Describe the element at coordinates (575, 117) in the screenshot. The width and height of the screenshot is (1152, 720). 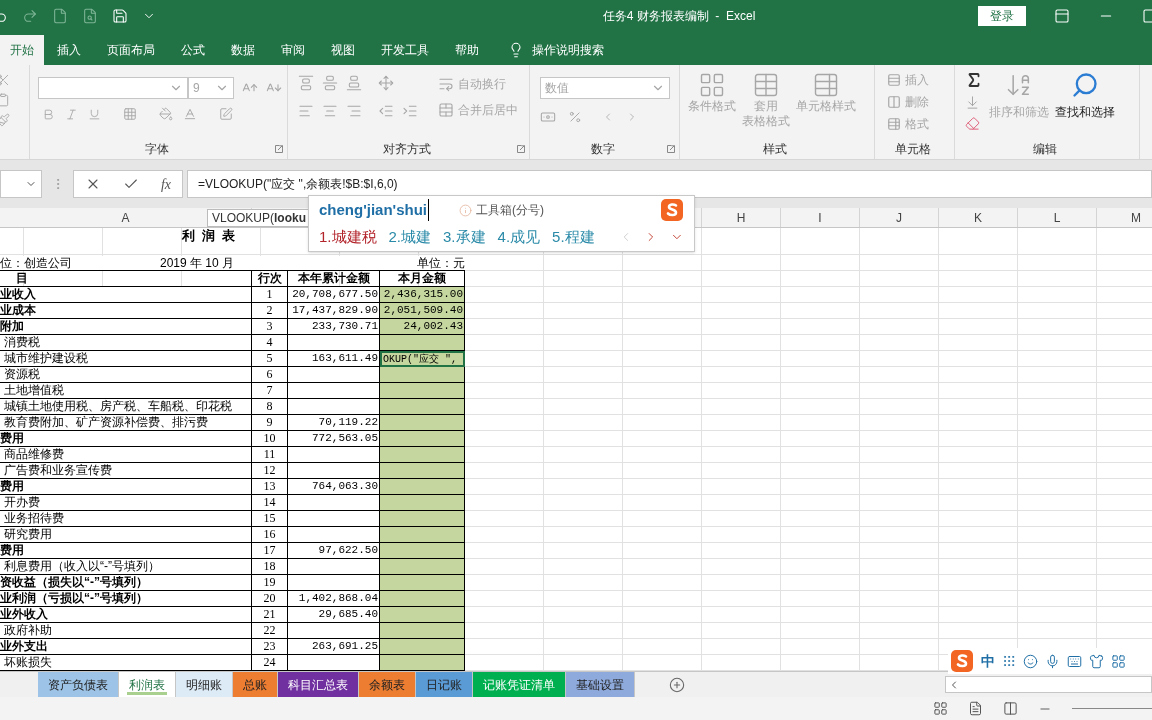
I see `percent-icon` at that location.